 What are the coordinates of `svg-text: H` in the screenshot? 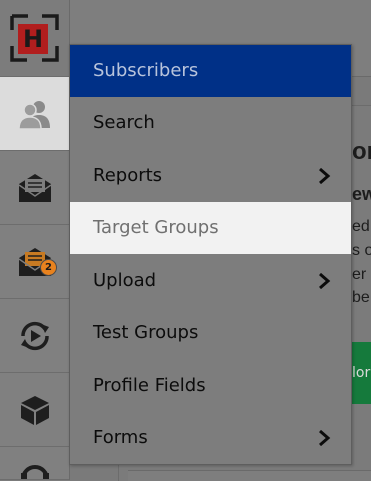 It's located at (33, 39).